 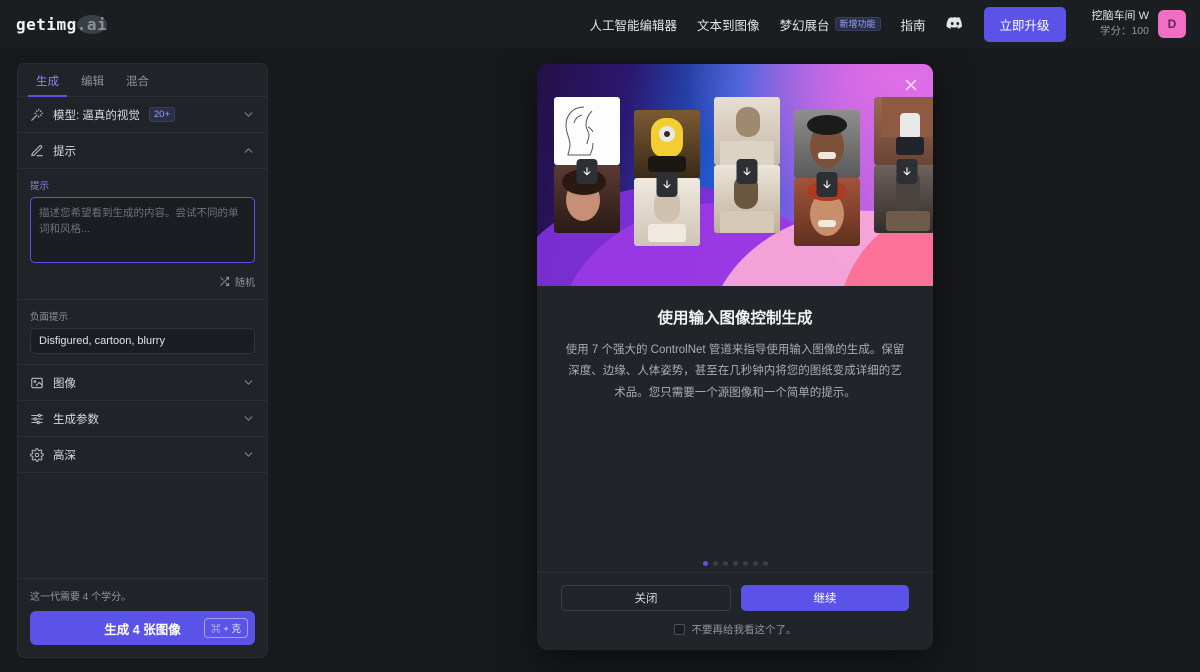 I want to click on pencil-icon, so click(x=37, y=150).